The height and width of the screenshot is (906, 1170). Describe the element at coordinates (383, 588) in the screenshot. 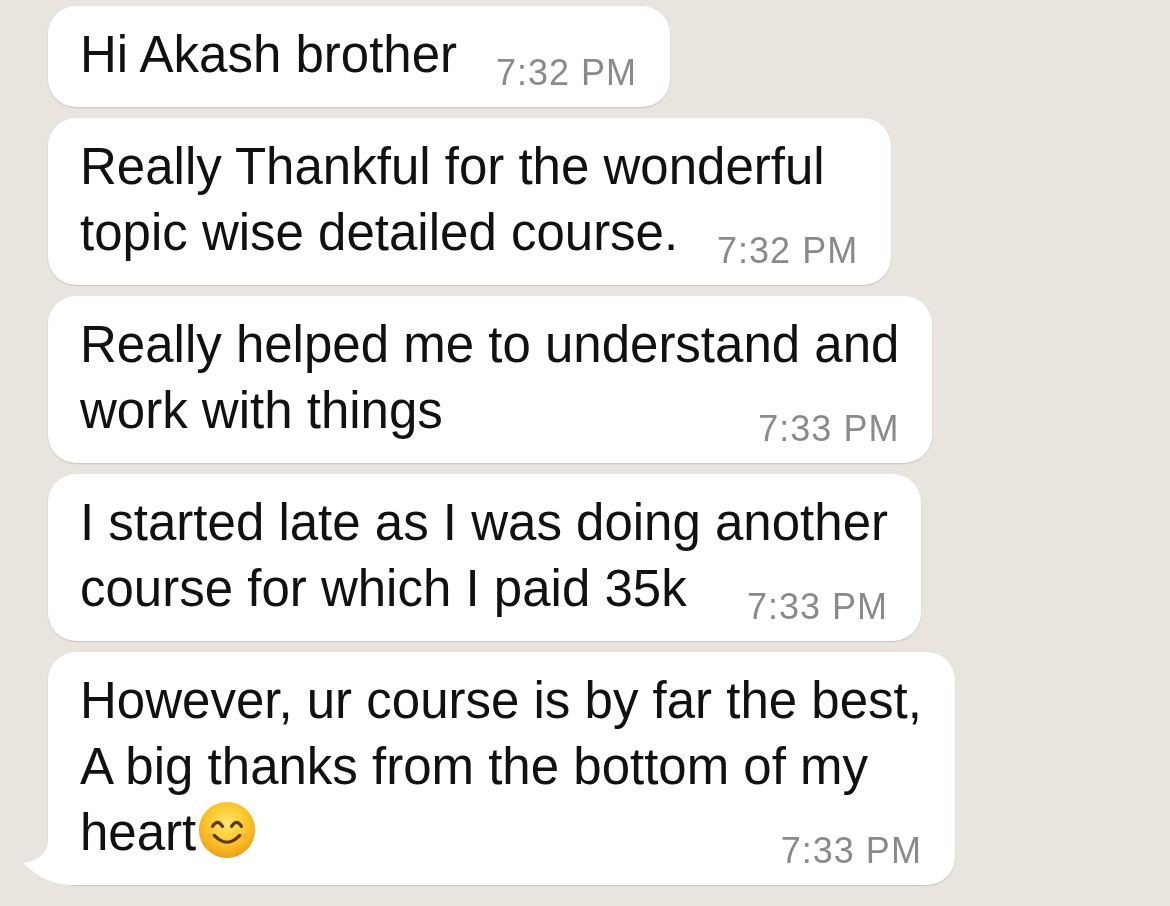

I see `message-text: course for which I paid 35k` at that location.